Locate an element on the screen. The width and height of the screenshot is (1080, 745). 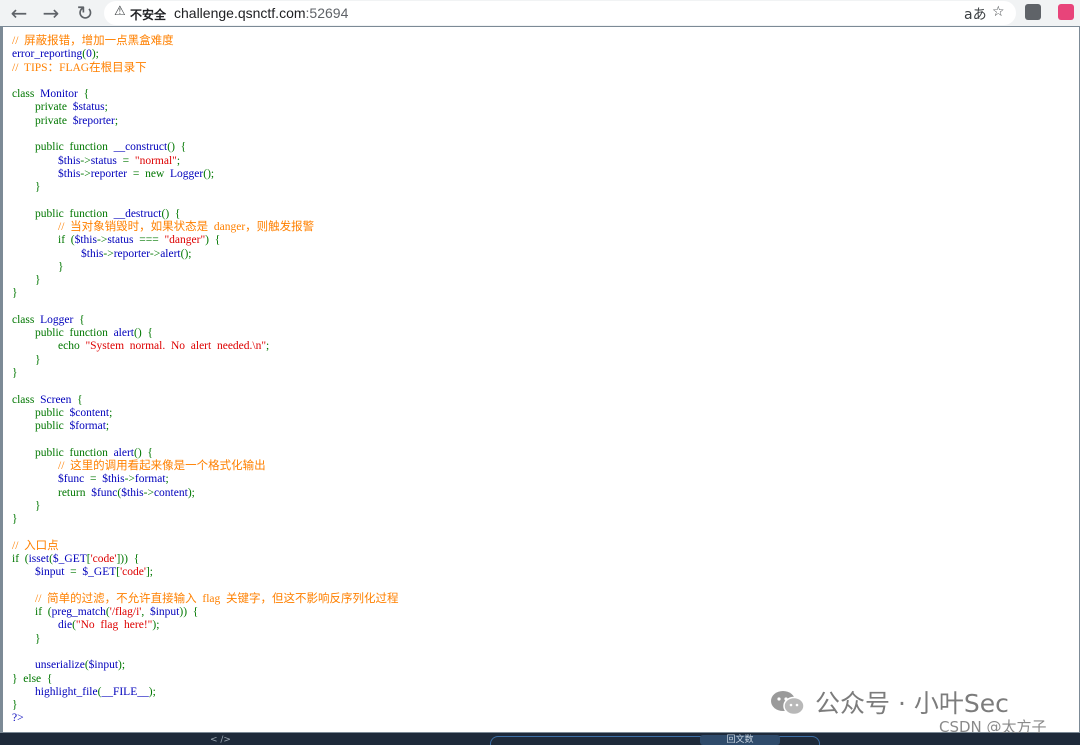
code-token: content is located at coordinates (170, 492).